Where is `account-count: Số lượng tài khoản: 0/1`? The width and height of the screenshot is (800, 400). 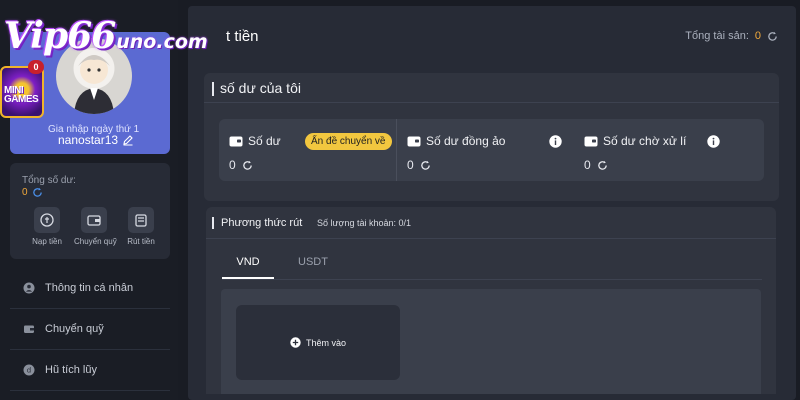 account-count: Số lượng tài khoản: 0/1 is located at coordinates (364, 223).